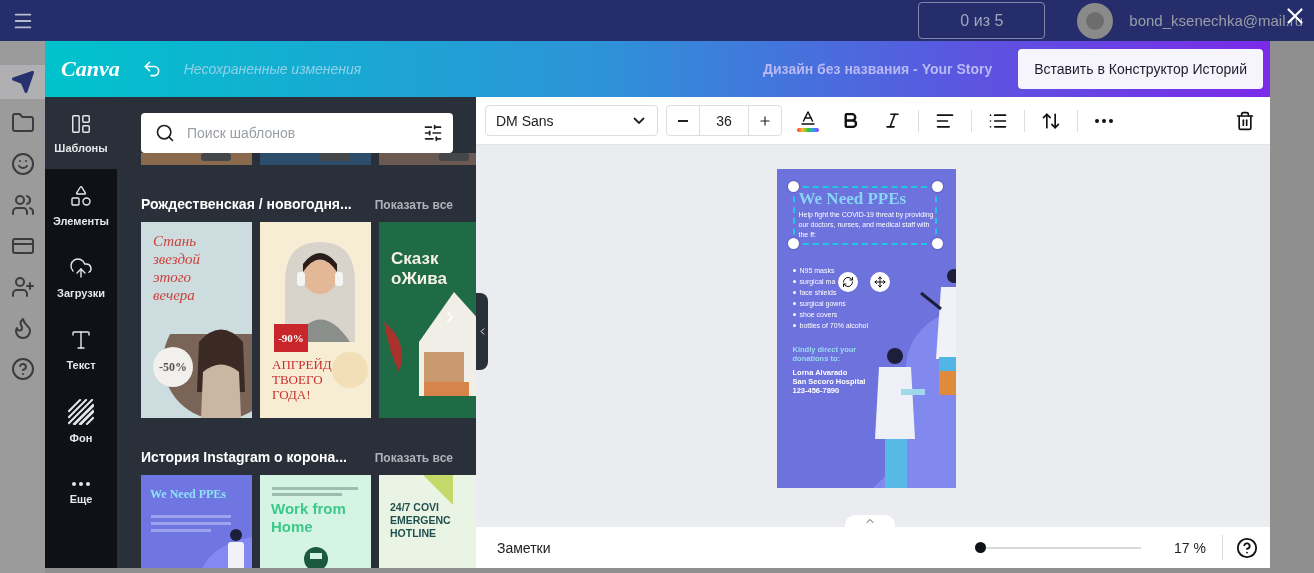 The image size is (1314, 573). What do you see at coordinates (173, 367) in the screenshot?
I see `discount-badge: -50%` at bounding box center [173, 367].